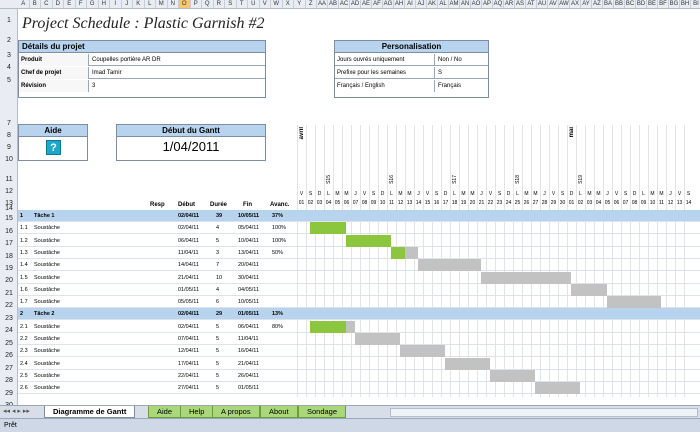  I want to click on column-header-x: X, so click(288, 4).